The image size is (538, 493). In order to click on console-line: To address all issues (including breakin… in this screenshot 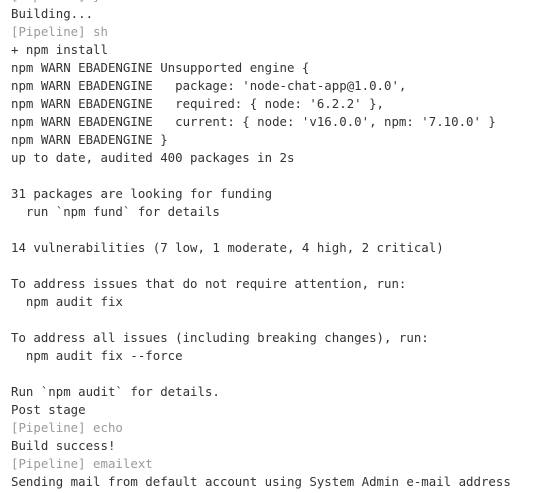, I will do `click(220, 337)`.